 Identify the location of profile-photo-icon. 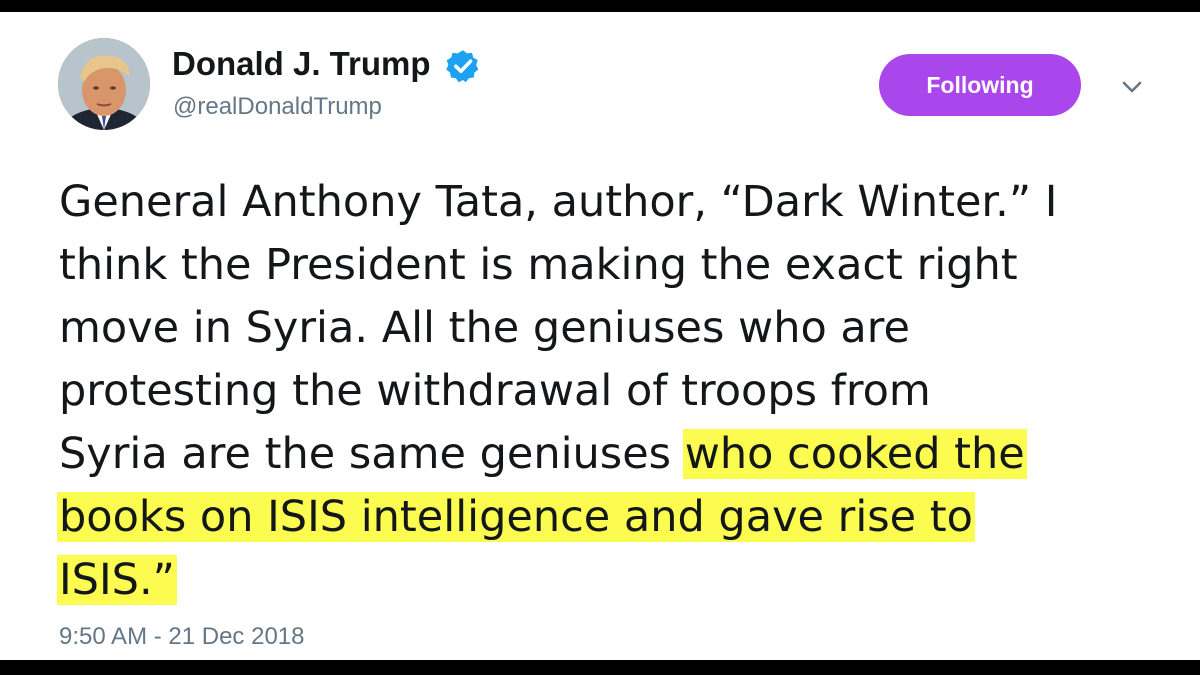
(104, 84).